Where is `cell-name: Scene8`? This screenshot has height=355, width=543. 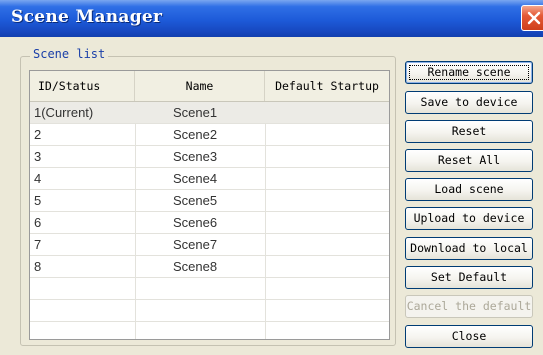
cell-name: Scene8 is located at coordinates (195, 266).